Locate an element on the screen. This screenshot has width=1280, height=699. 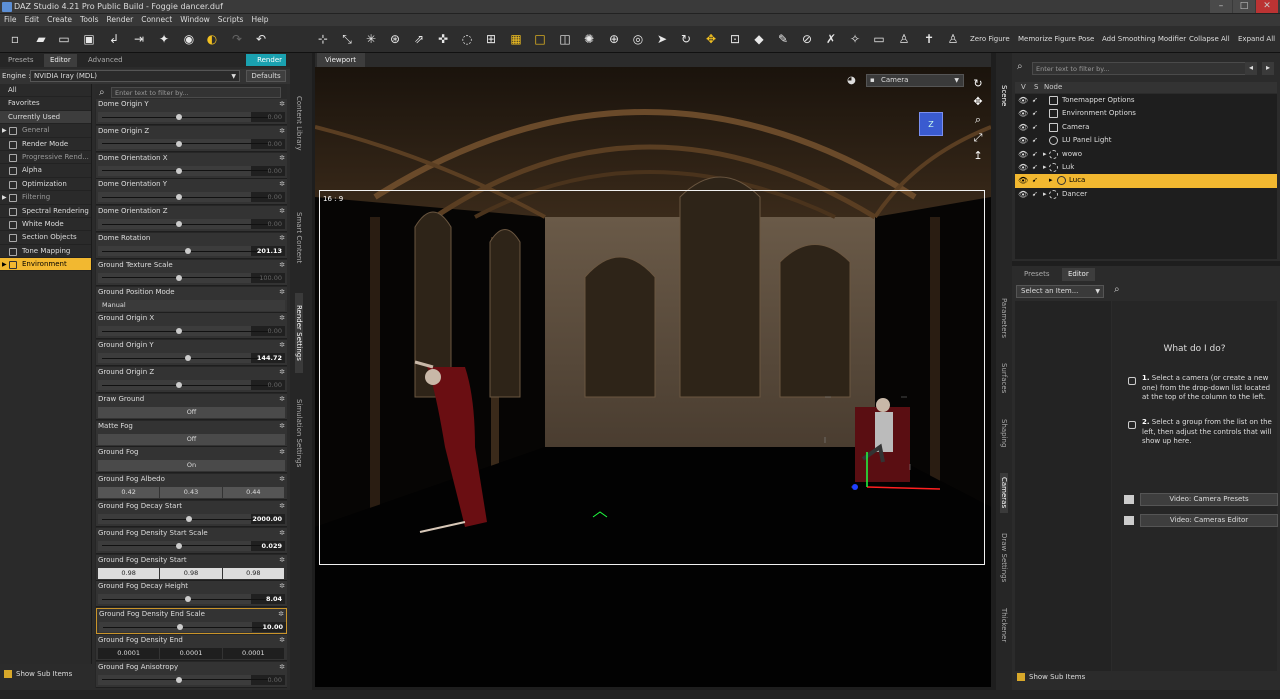
menu-tools: Tools is located at coordinates (89, 20).